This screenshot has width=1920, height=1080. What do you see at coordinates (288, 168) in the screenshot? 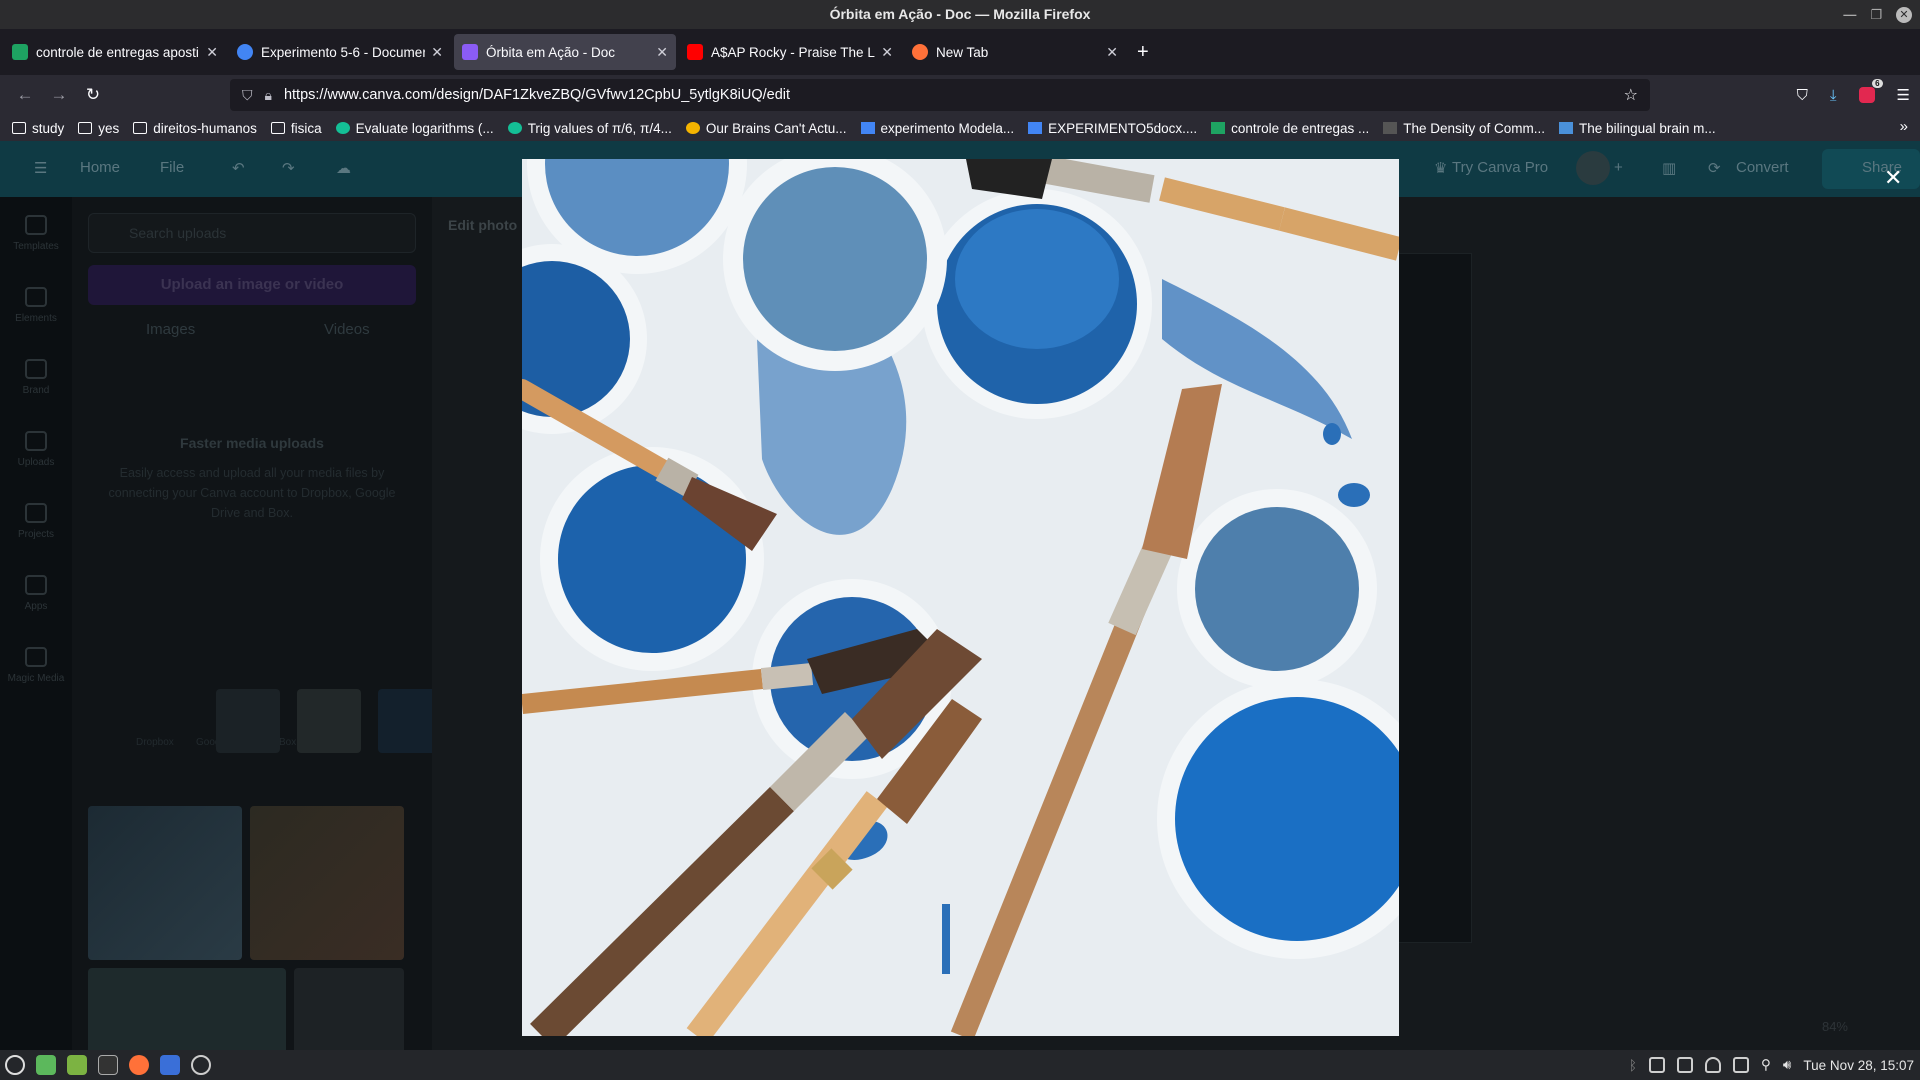
I see `redo-icon: ↷` at bounding box center [288, 168].